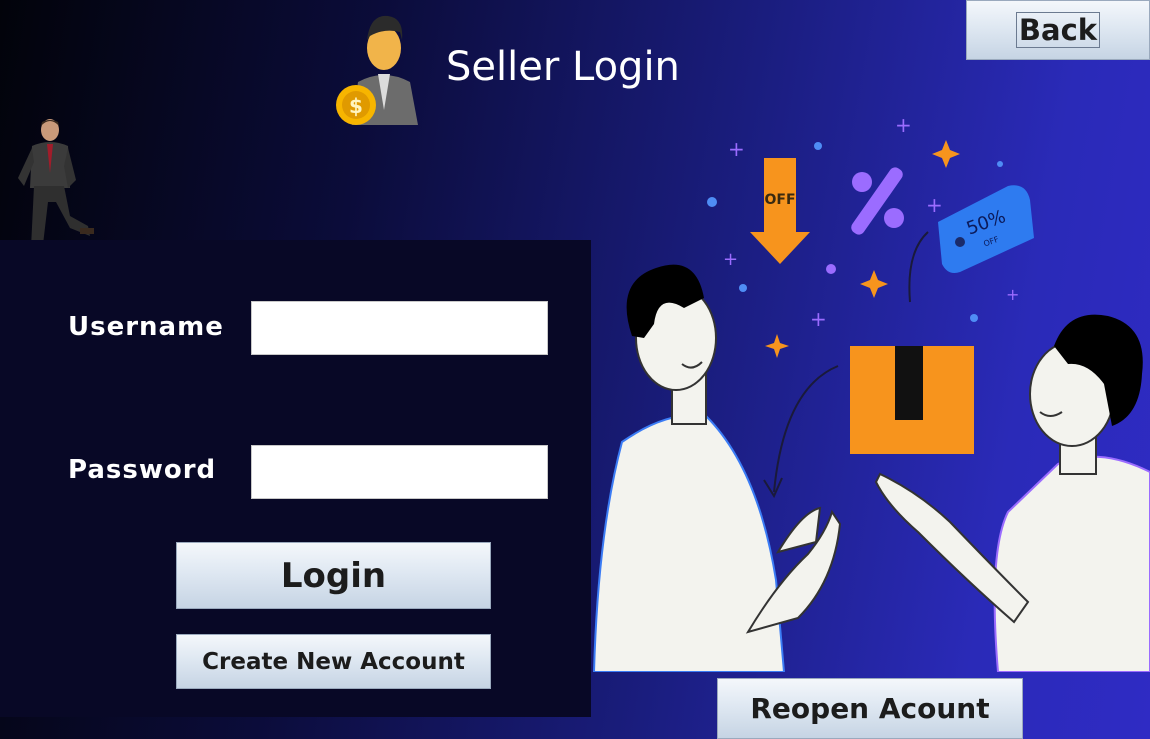 This screenshot has height=739, width=1150. Describe the element at coordinates (399, 328) in the screenshot. I see `username-input` at that location.